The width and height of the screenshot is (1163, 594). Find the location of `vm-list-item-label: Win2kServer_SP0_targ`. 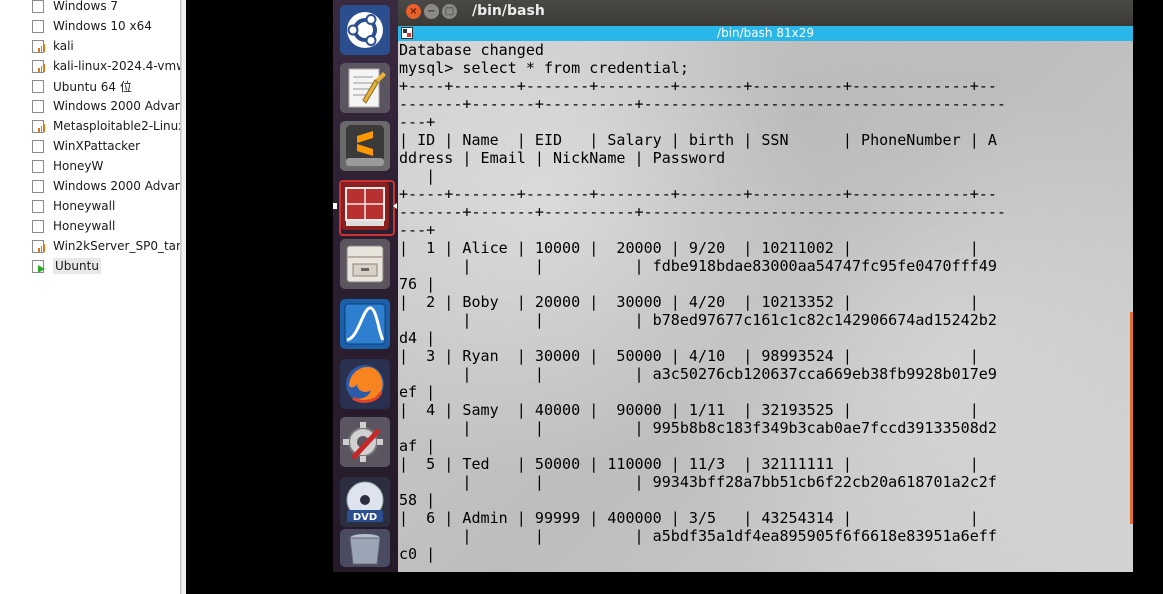

vm-list-item-label: Win2kServer_SP0_targ is located at coordinates (117, 246).